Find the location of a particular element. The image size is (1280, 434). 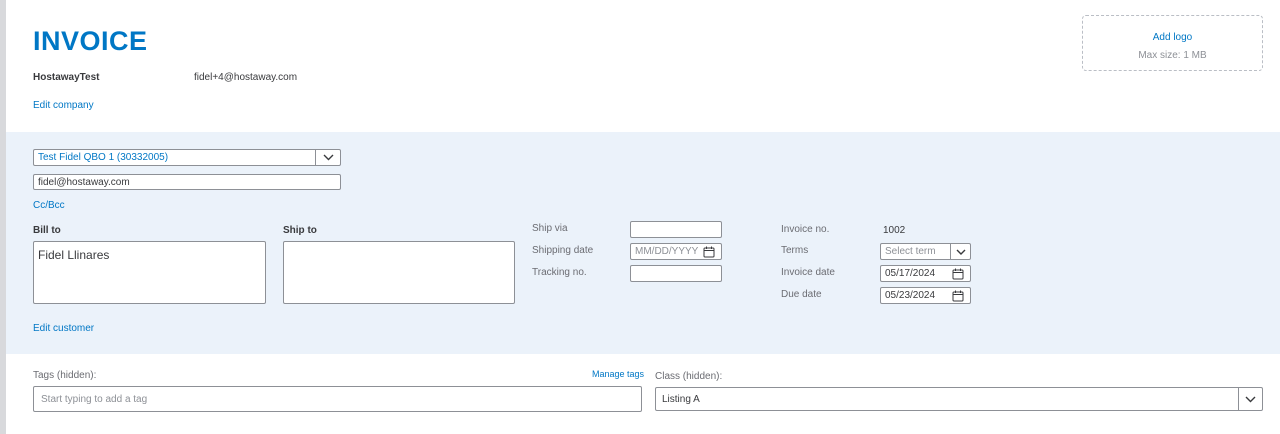

bill-to-value: Fidel Llinares is located at coordinates (74, 255).